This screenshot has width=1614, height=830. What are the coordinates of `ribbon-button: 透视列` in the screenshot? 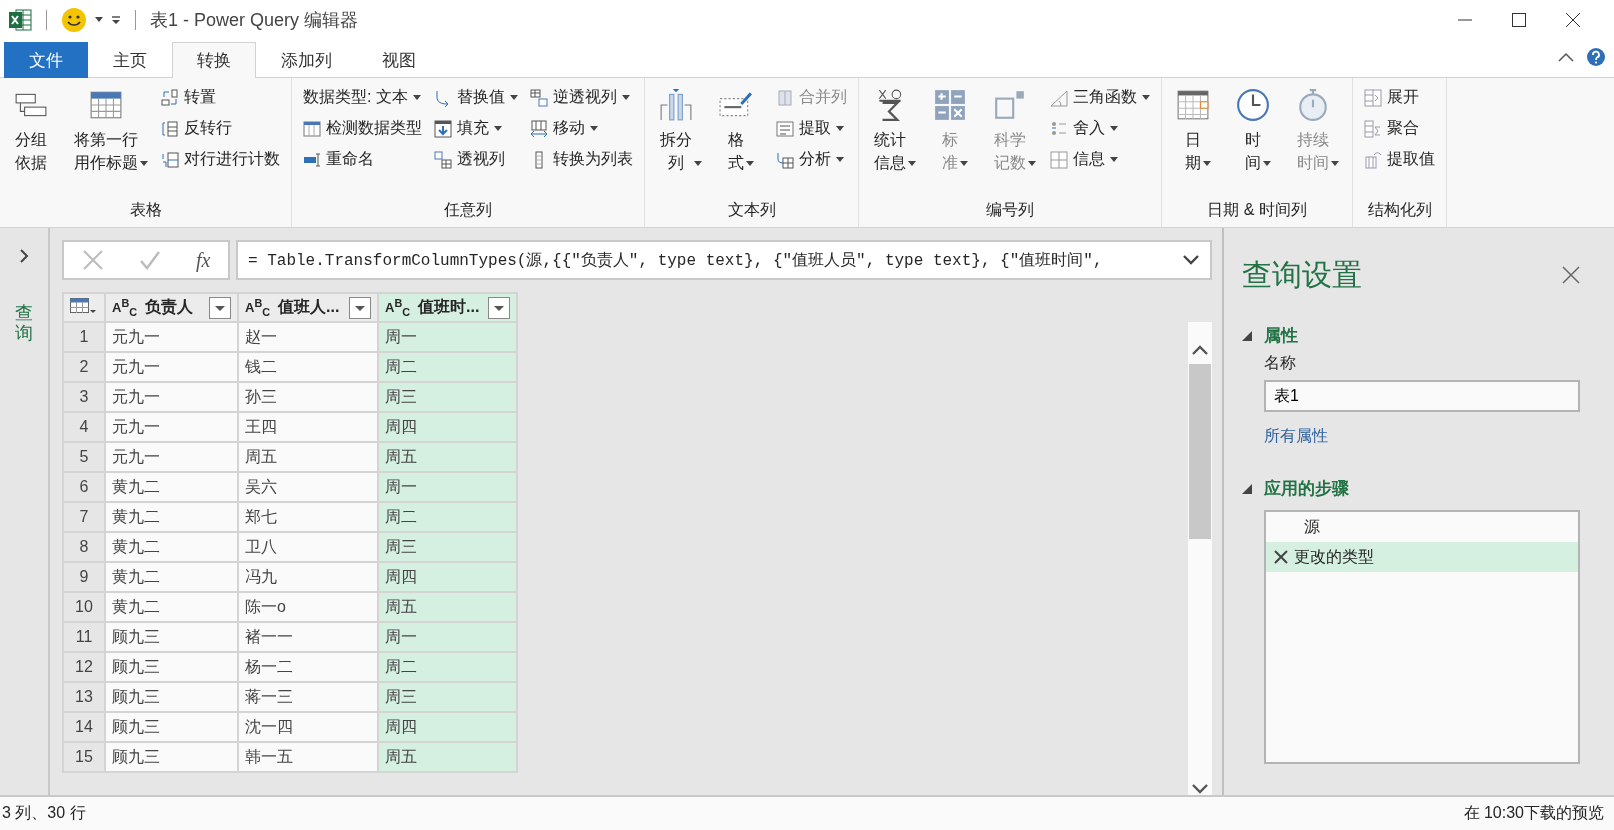 It's located at (476, 159).